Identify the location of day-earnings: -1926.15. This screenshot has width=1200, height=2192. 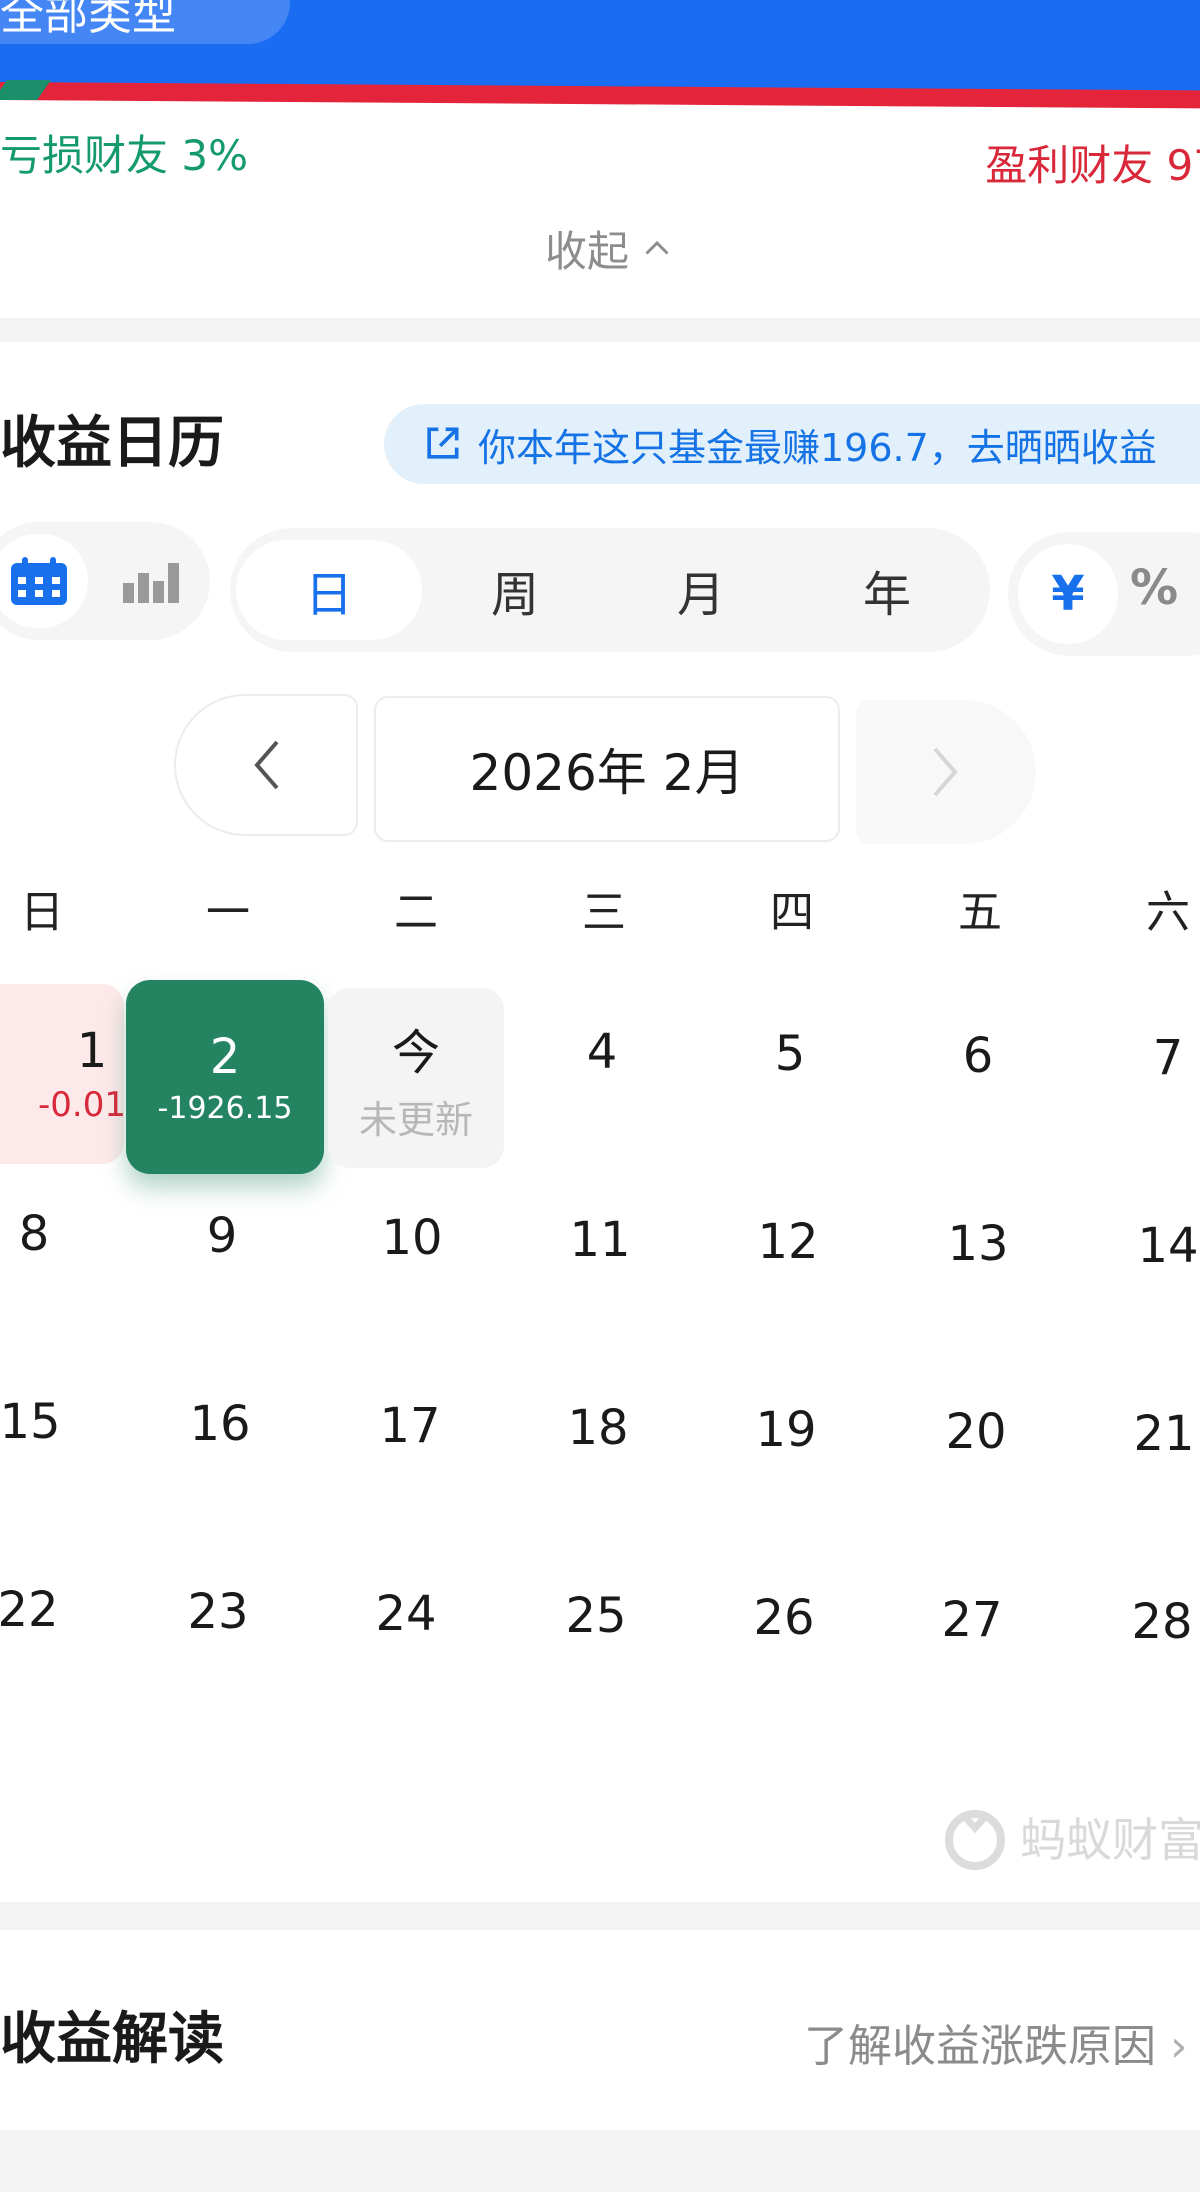
(225, 1108).